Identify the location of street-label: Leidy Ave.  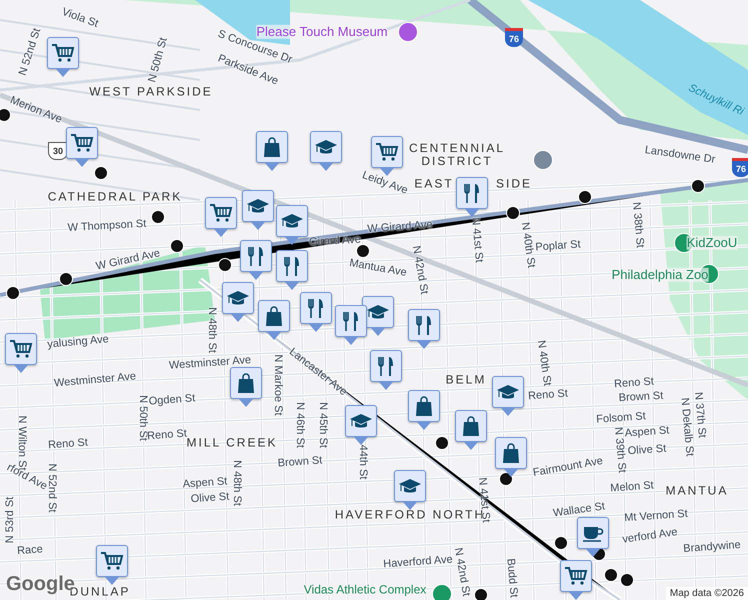
(385, 183).